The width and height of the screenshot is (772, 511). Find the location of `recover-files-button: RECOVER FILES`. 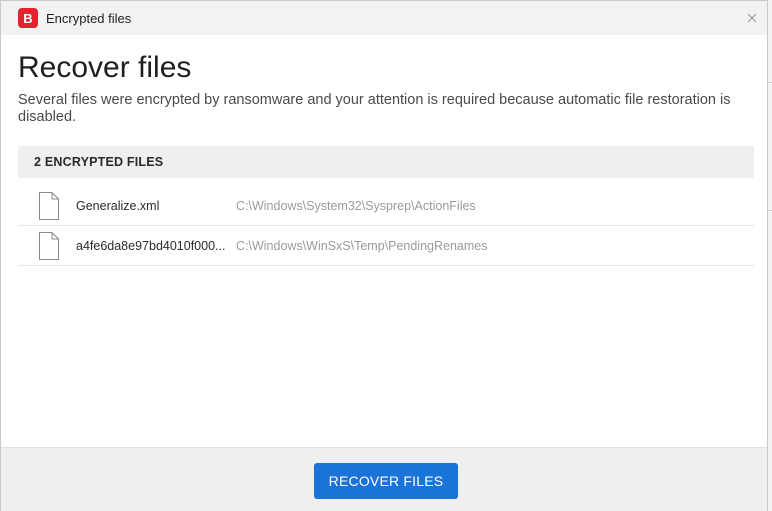

recover-files-button: RECOVER FILES is located at coordinates (386, 481).